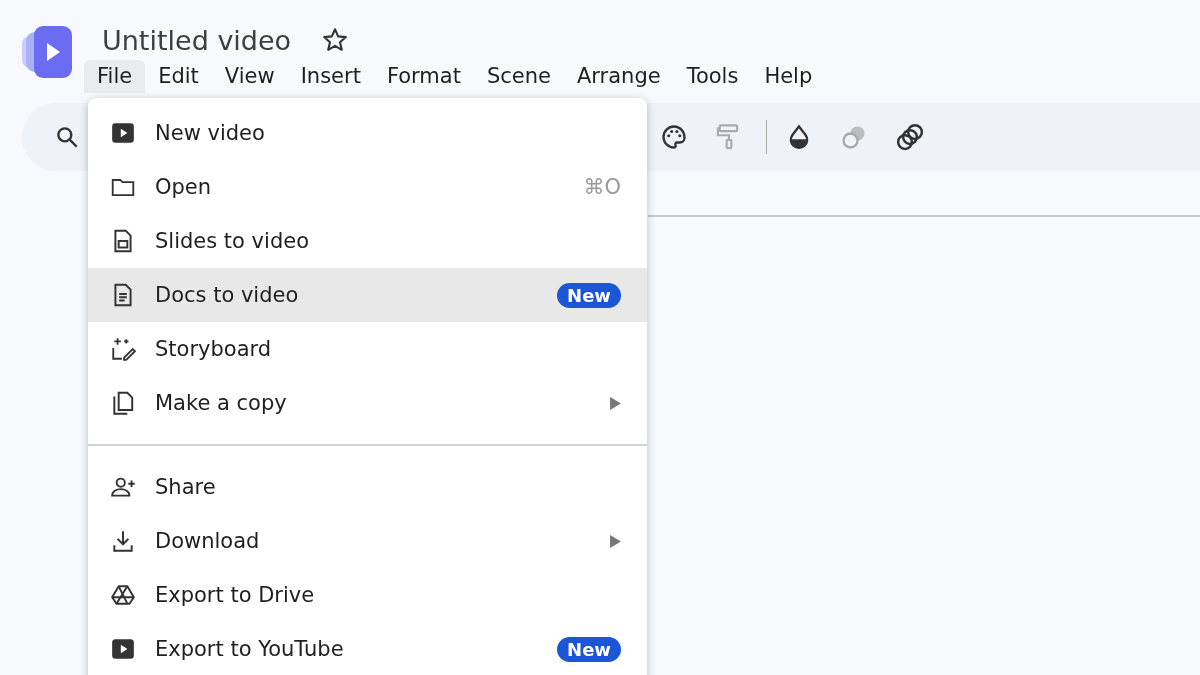 The height and width of the screenshot is (675, 1200). What do you see at coordinates (367, 403) in the screenshot?
I see `menu-item: Make a copy` at bounding box center [367, 403].